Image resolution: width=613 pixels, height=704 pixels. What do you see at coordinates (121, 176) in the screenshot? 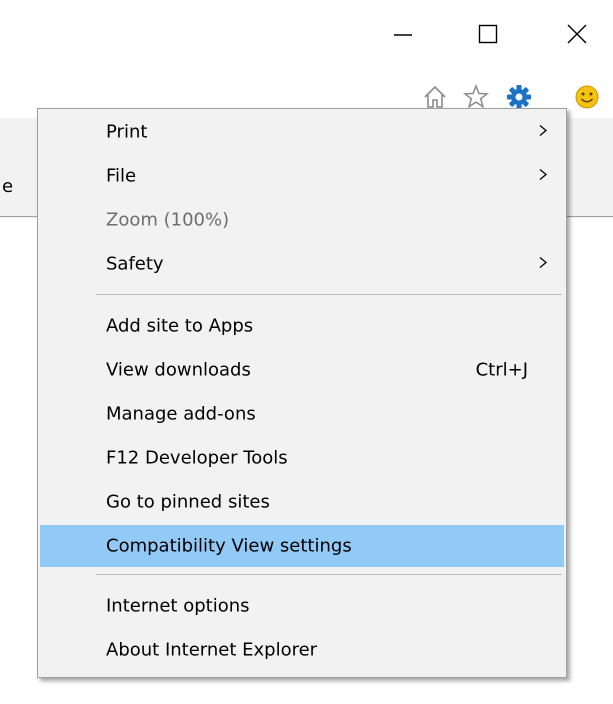
I see `menu-item-label: File` at bounding box center [121, 176].